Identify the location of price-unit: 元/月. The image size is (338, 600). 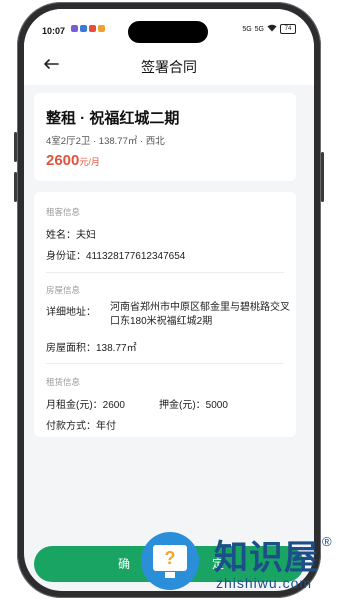
(89, 162).